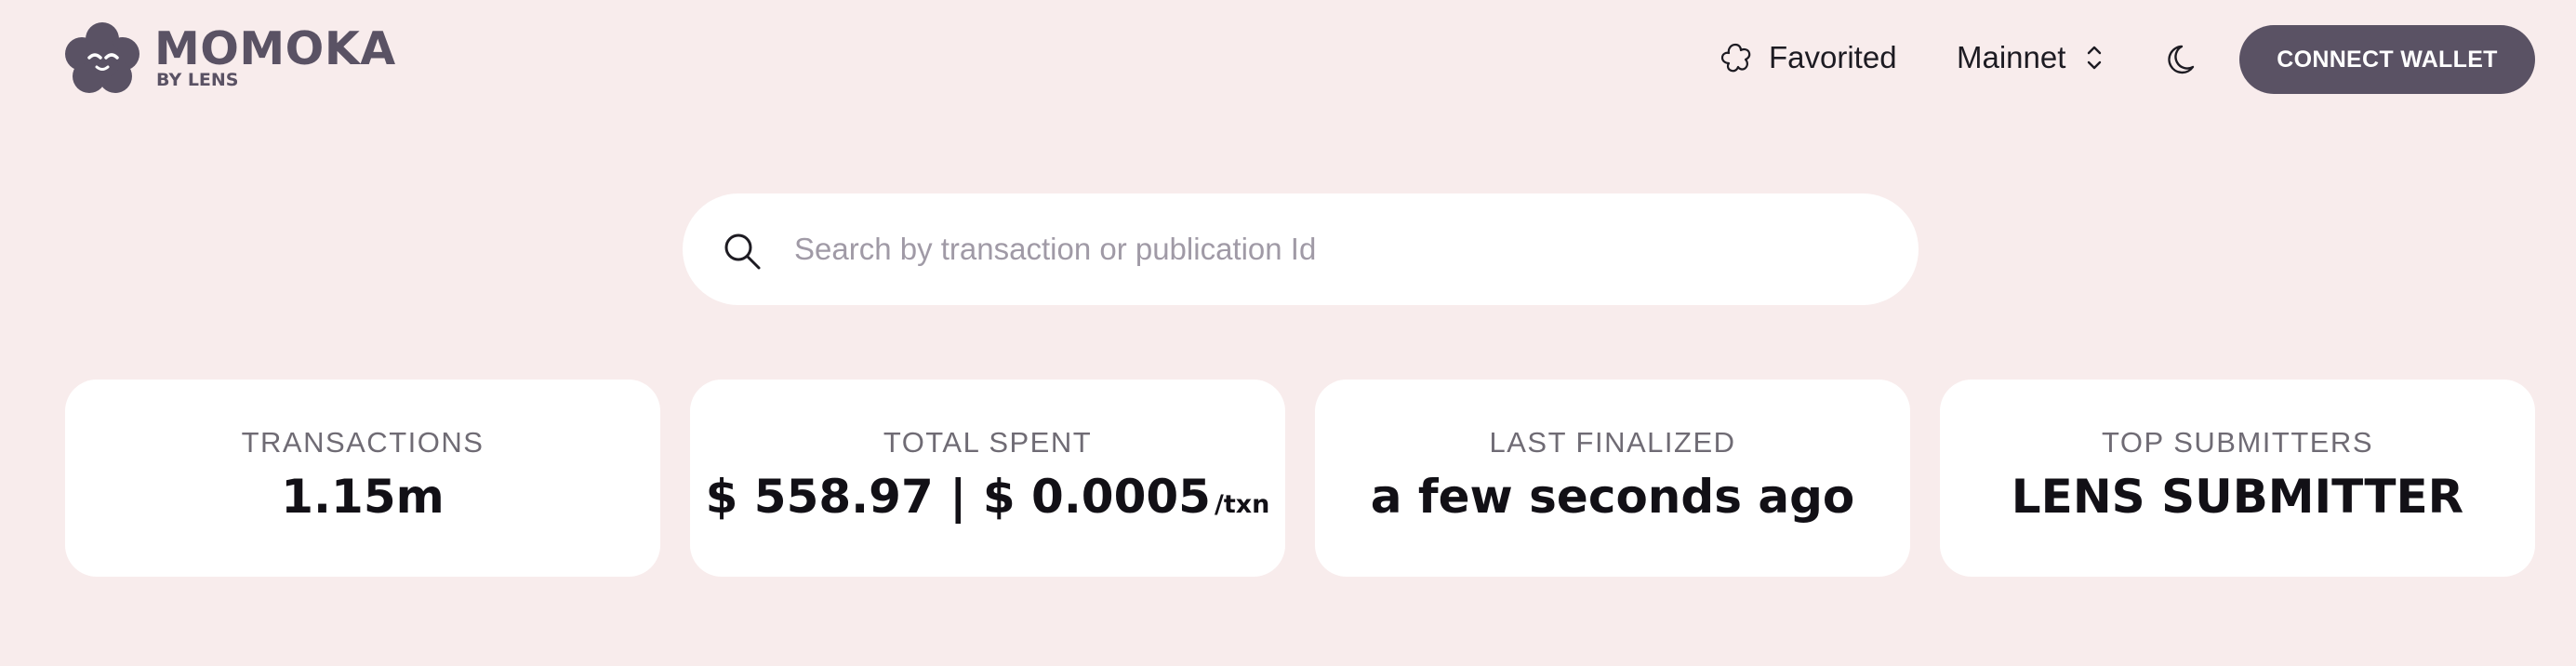  I want to click on search-input, so click(1333, 249).